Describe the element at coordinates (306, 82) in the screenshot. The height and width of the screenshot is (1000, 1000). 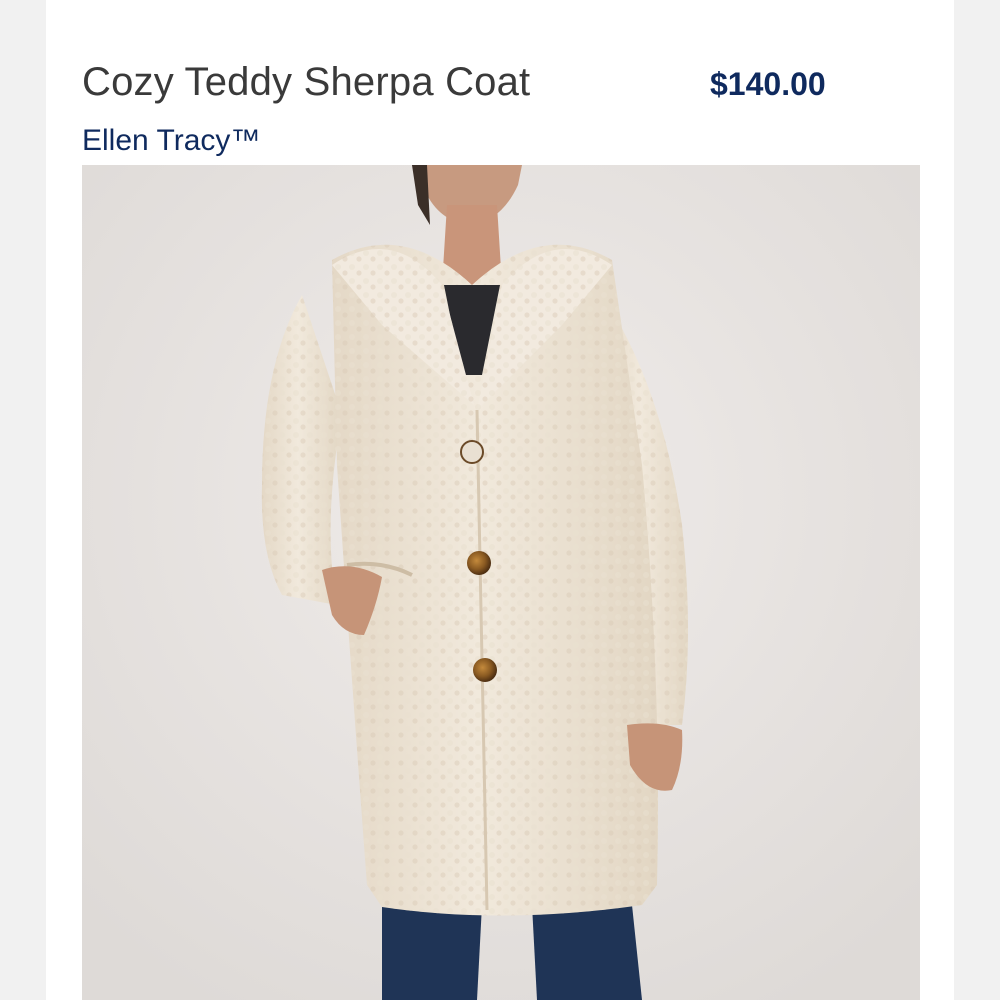
I see `product-title: Cozy Teddy Sherpa Coat` at that location.